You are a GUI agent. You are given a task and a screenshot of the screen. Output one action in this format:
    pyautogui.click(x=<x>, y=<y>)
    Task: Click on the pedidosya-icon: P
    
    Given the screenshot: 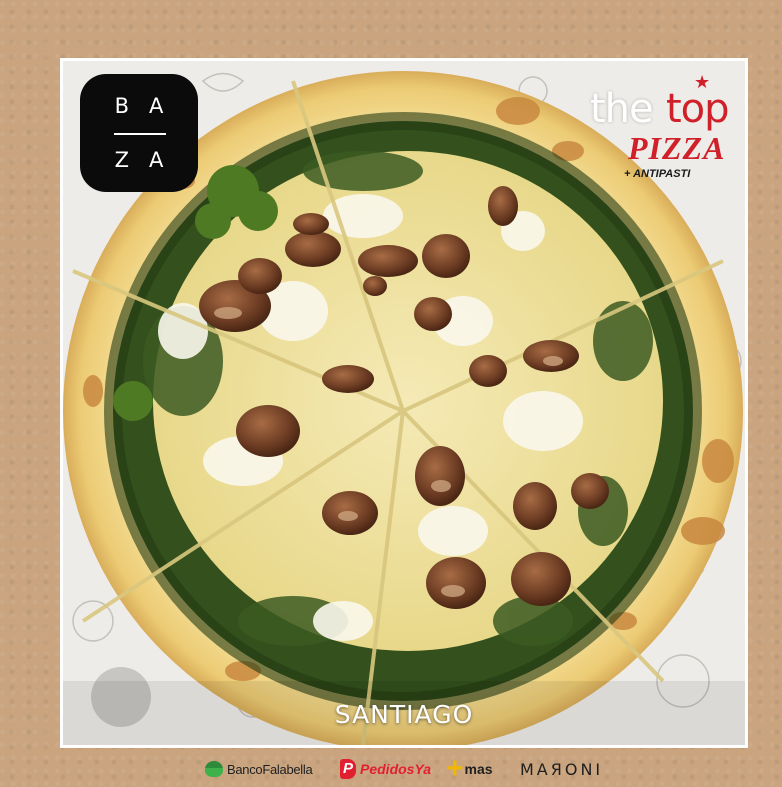 What is the action you would take?
    pyautogui.click(x=348, y=769)
    